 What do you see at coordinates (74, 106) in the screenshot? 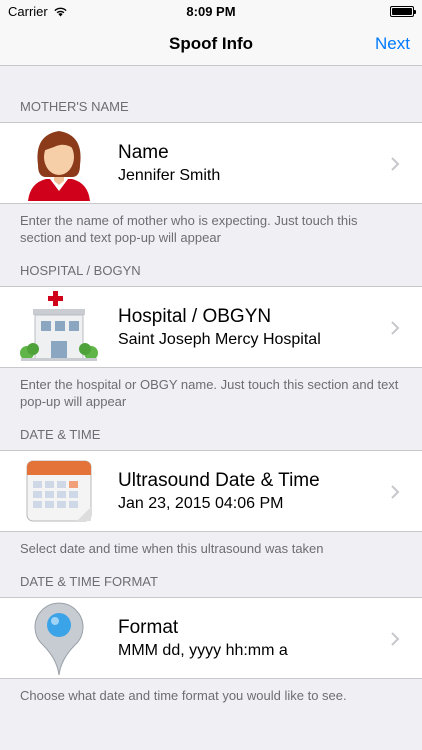
I see `section-header-mothers-name: MOTHER'S NAME` at bounding box center [74, 106].